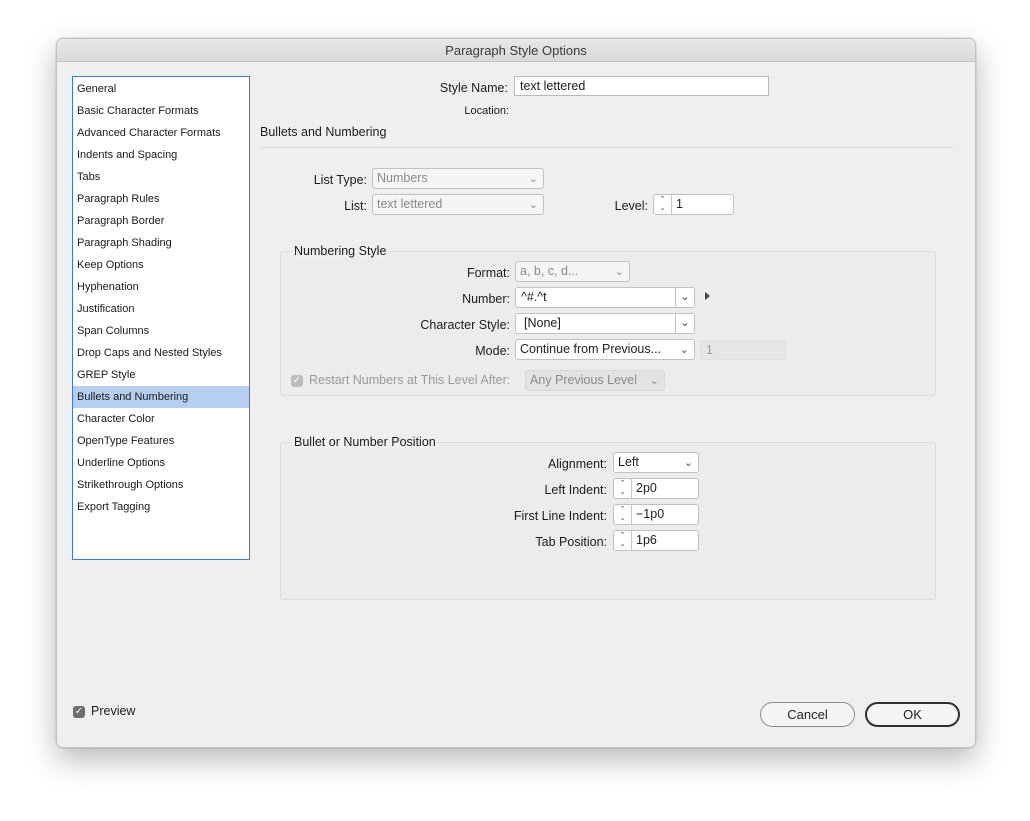  What do you see at coordinates (161, 507) in the screenshot?
I see `sidebar-item-export-tagging: Export Tagging` at bounding box center [161, 507].